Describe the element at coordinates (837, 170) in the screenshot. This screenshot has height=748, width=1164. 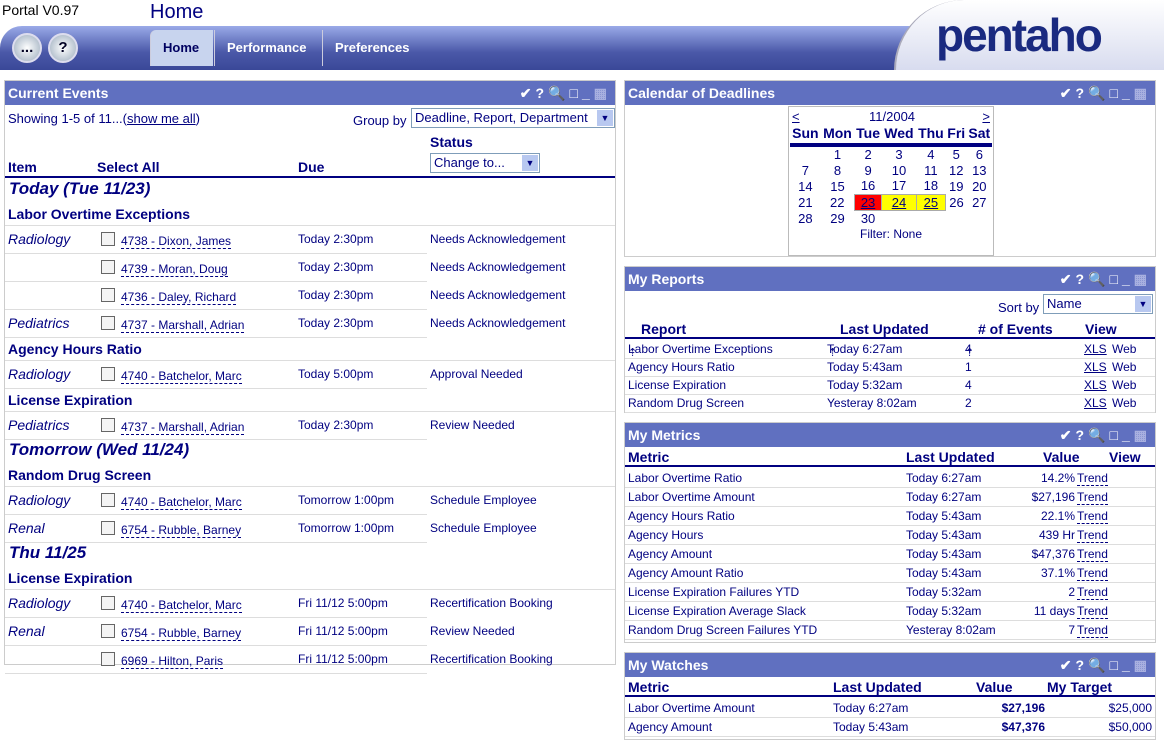
I see `calendar-day: 8` at that location.